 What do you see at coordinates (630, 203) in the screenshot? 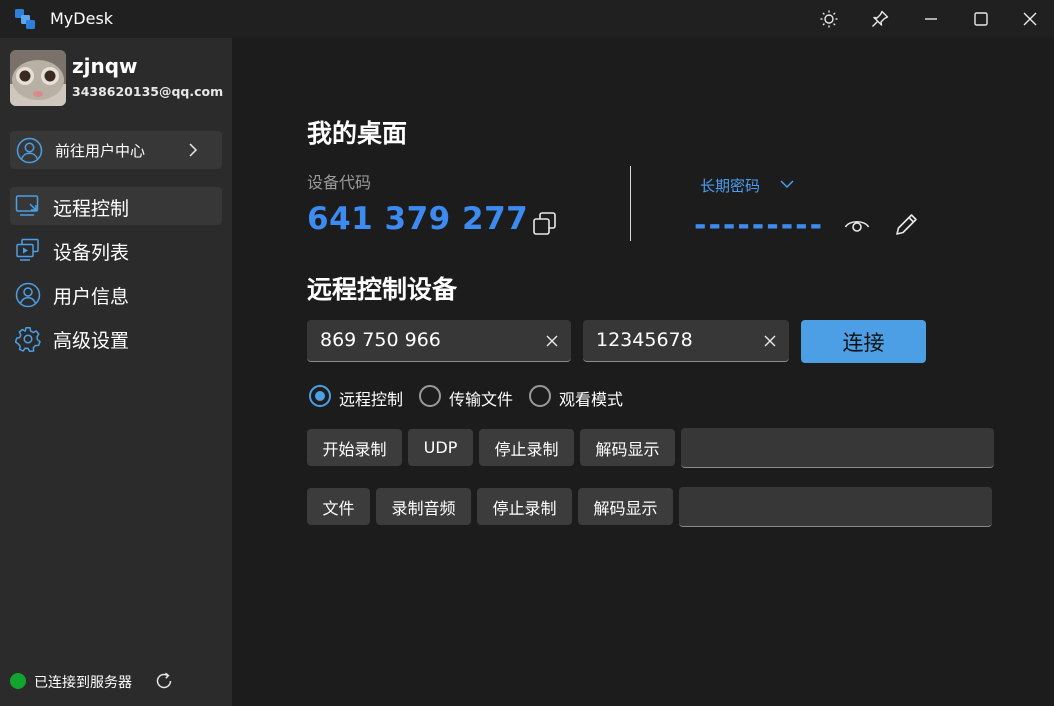
I see `divider` at bounding box center [630, 203].